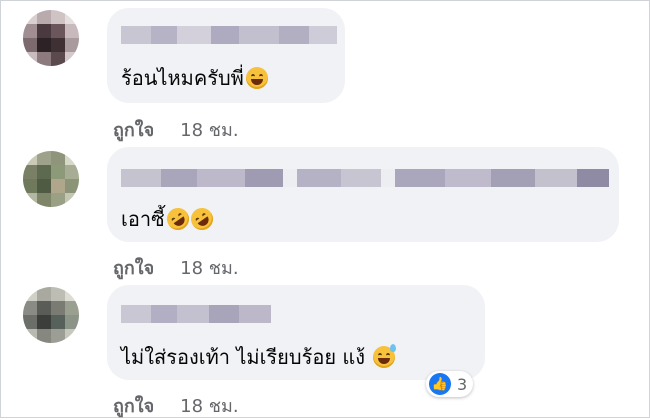 The width and height of the screenshot is (650, 420). Describe the element at coordinates (462, 384) in the screenshot. I see `reaction-count: 3` at that location.